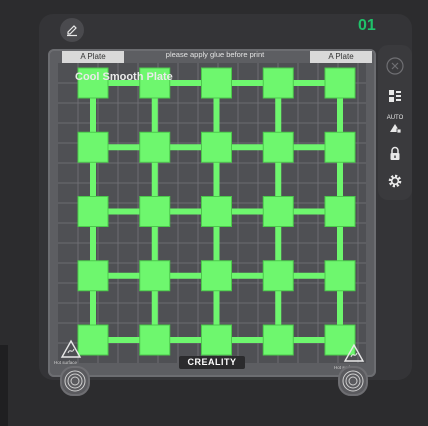 This screenshot has width=428, height=426. I want to click on arrange-icon, so click(395, 96).